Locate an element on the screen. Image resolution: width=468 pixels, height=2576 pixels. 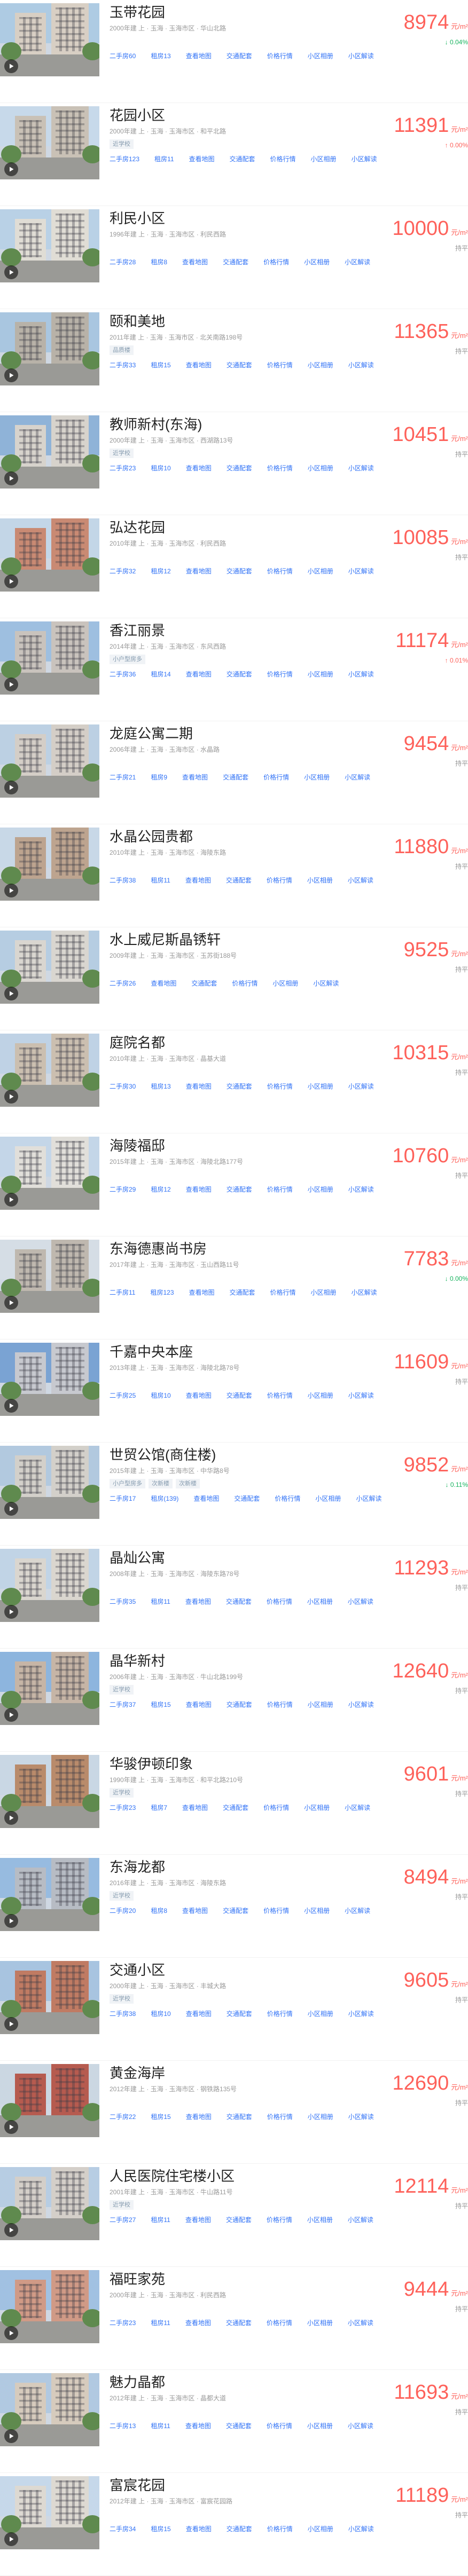
link-rent: 租房15 is located at coordinates (160, 2117).